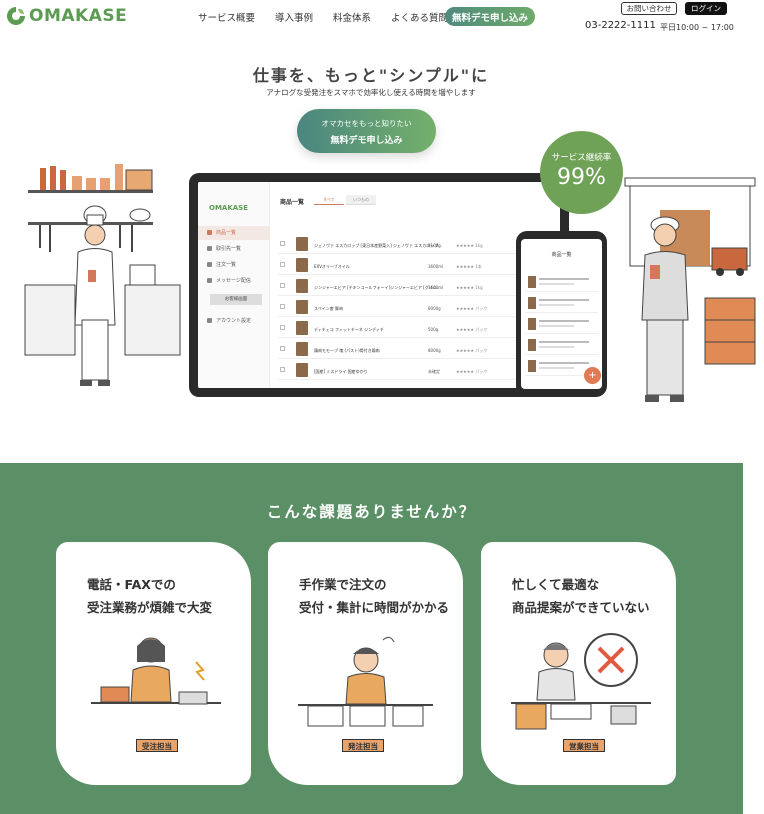 The image size is (764, 814). I want to click on contact-button: お問い合わせ, so click(649, 8).